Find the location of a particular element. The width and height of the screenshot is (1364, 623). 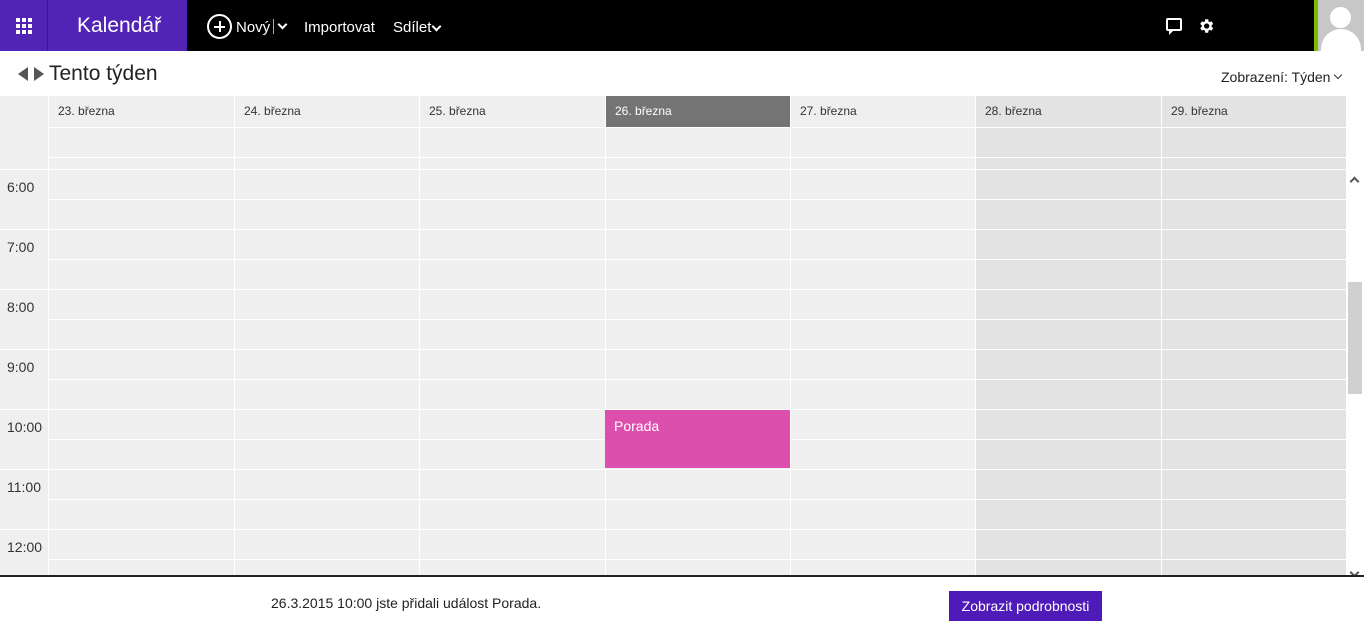

plus-circle-icon is located at coordinates (219, 26).